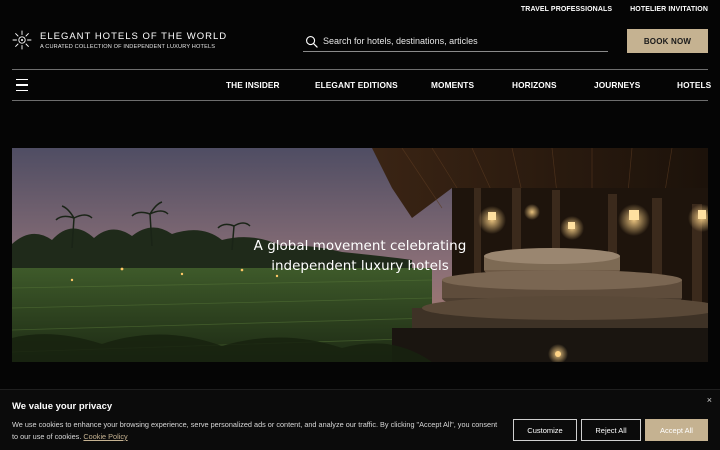  What do you see at coordinates (667, 41) in the screenshot?
I see `book-now-button: BOOK NOW` at bounding box center [667, 41].